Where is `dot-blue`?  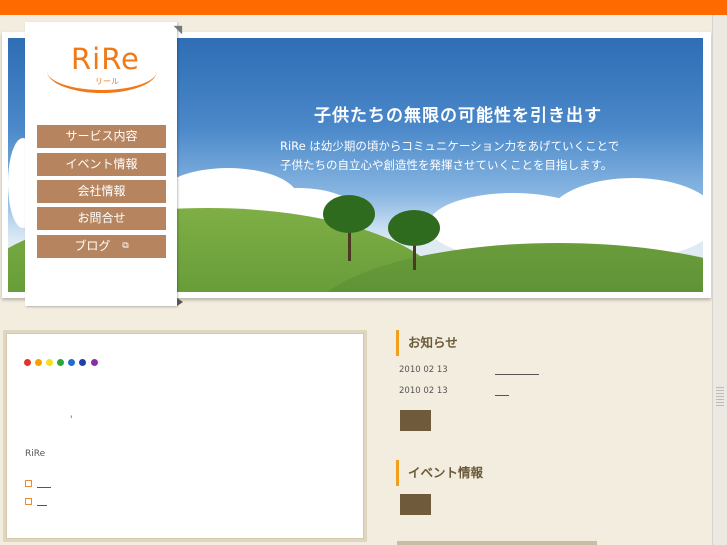 dot-blue is located at coordinates (72, 362).